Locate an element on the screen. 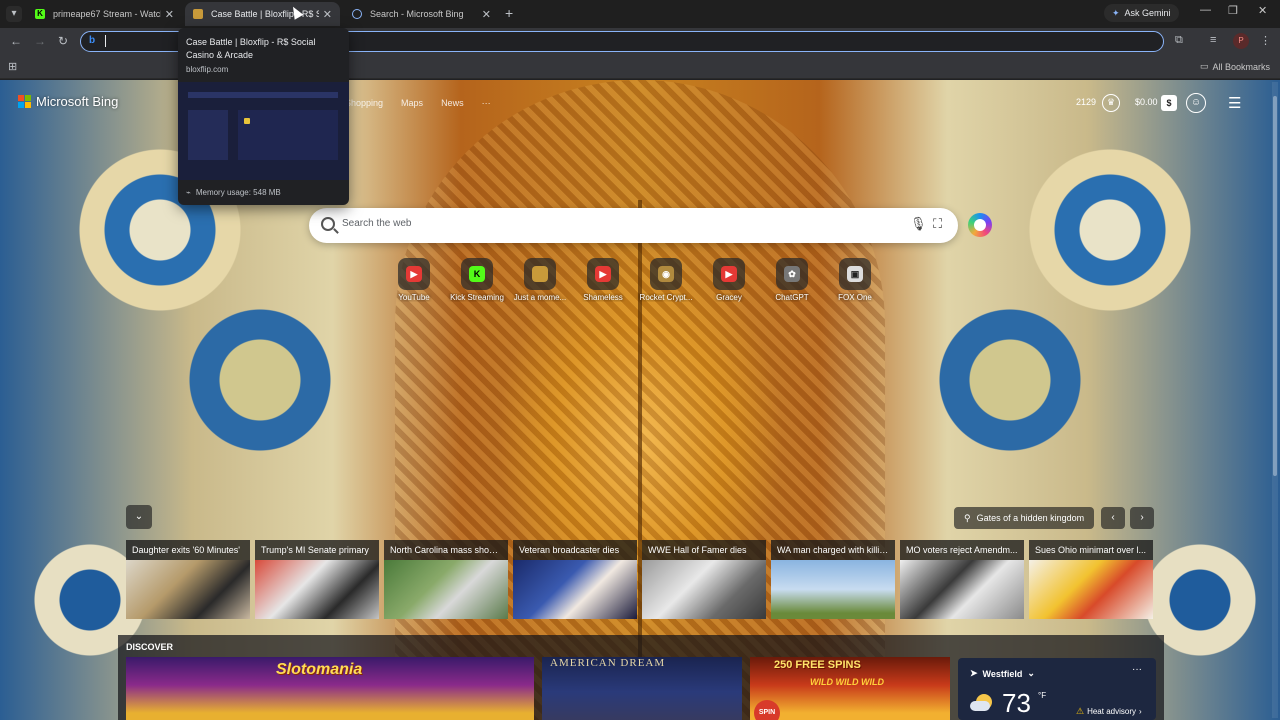 The width and height of the screenshot is (1280, 720). collapse-feed-button: ⌄ is located at coordinates (139, 517).